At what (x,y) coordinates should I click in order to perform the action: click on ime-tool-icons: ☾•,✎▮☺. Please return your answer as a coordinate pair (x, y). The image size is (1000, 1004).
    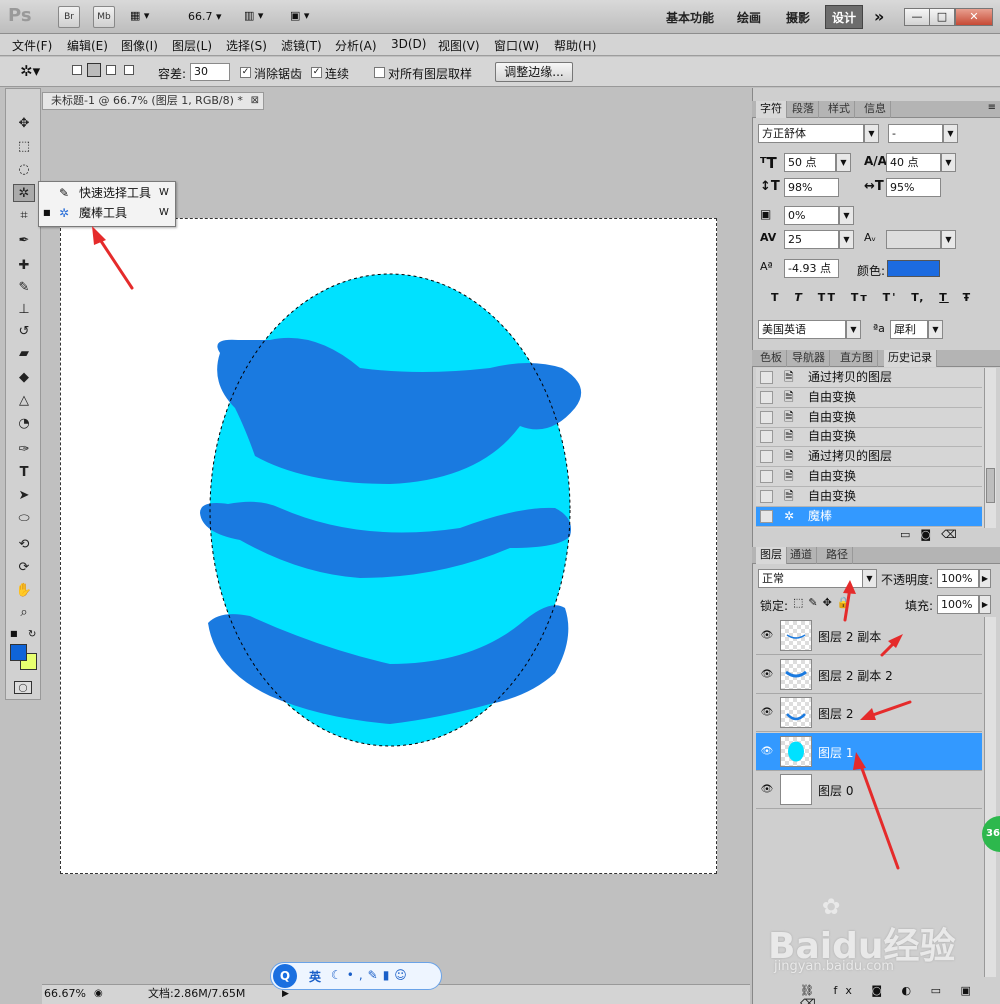
    Looking at the image, I should click on (371, 975).